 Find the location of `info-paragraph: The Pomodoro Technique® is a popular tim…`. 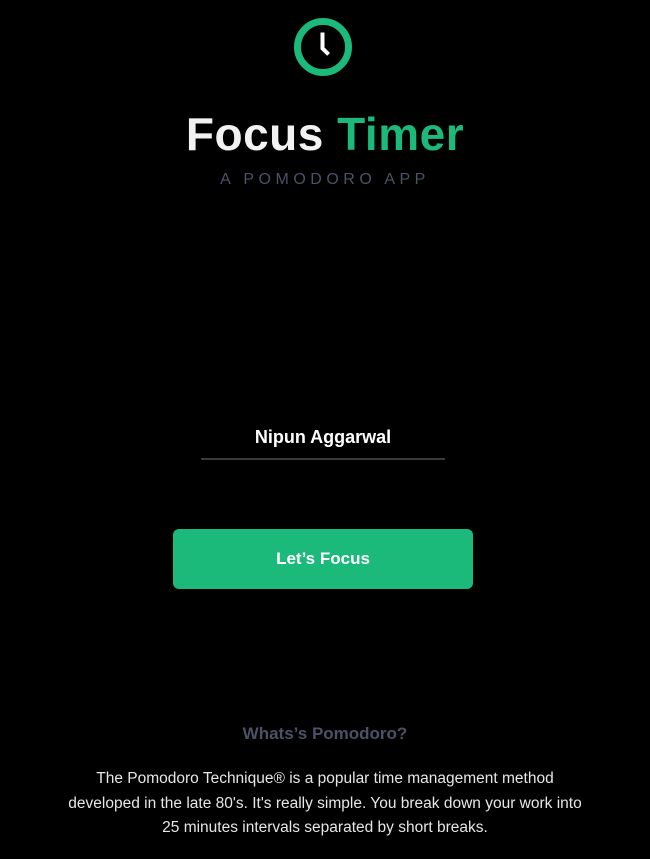

info-paragraph: The Pomodoro Technique® is a popular tim… is located at coordinates (325, 803).